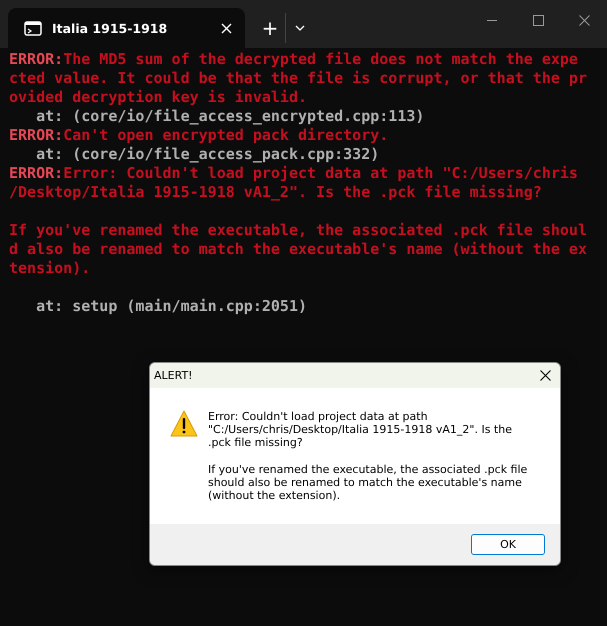 This screenshot has height=626, width=607. What do you see at coordinates (298, 78) in the screenshot?
I see `error-message: cted value. It could be that the file is corrupt, or that the pr` at bounding box center [298, 78].